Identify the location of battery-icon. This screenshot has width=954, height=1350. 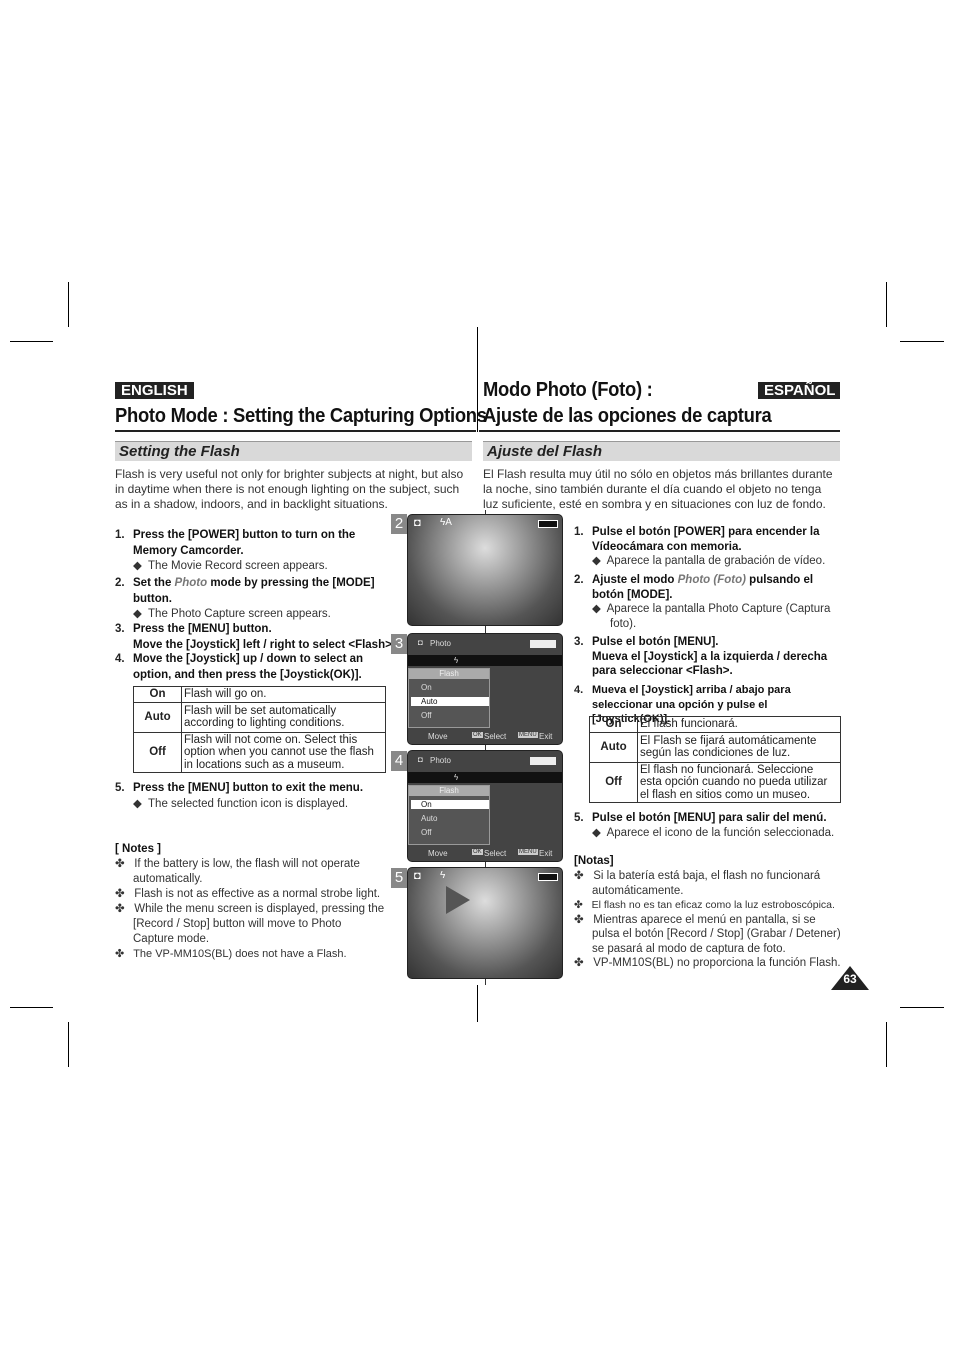
(548, 524).